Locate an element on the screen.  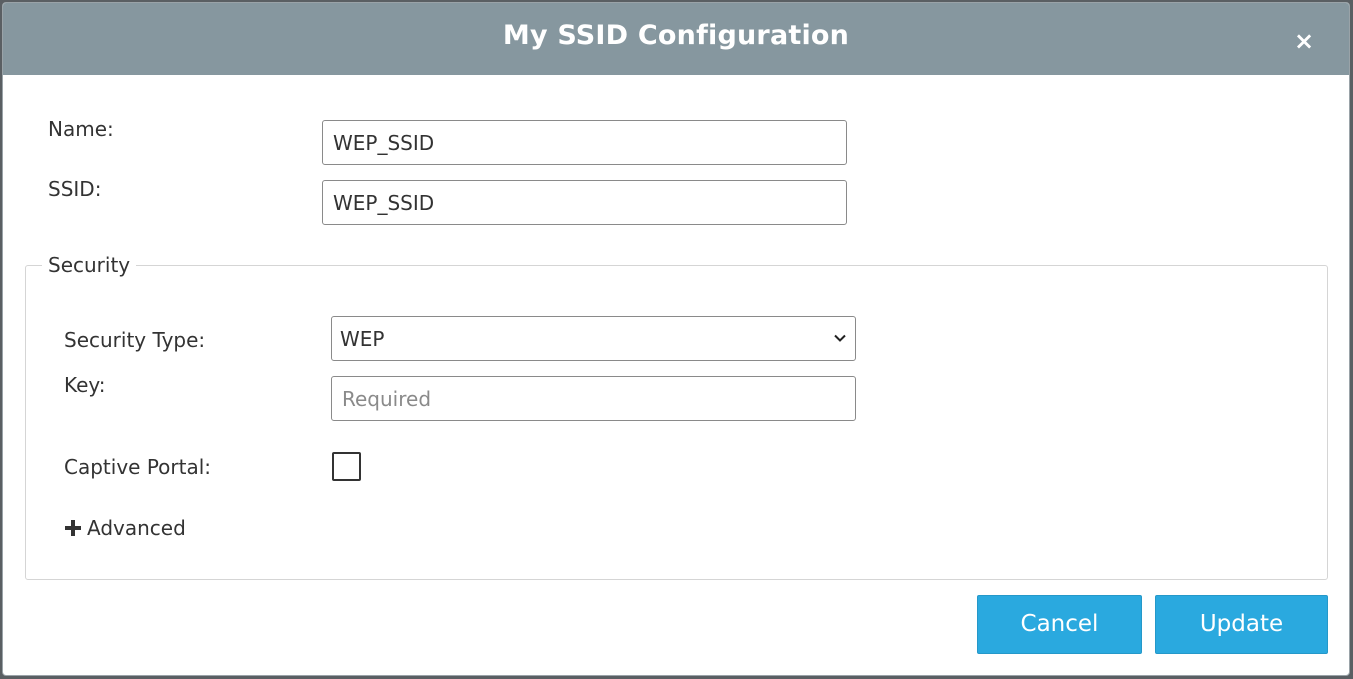
security-legend: Security is located at coordinates (89, 265).